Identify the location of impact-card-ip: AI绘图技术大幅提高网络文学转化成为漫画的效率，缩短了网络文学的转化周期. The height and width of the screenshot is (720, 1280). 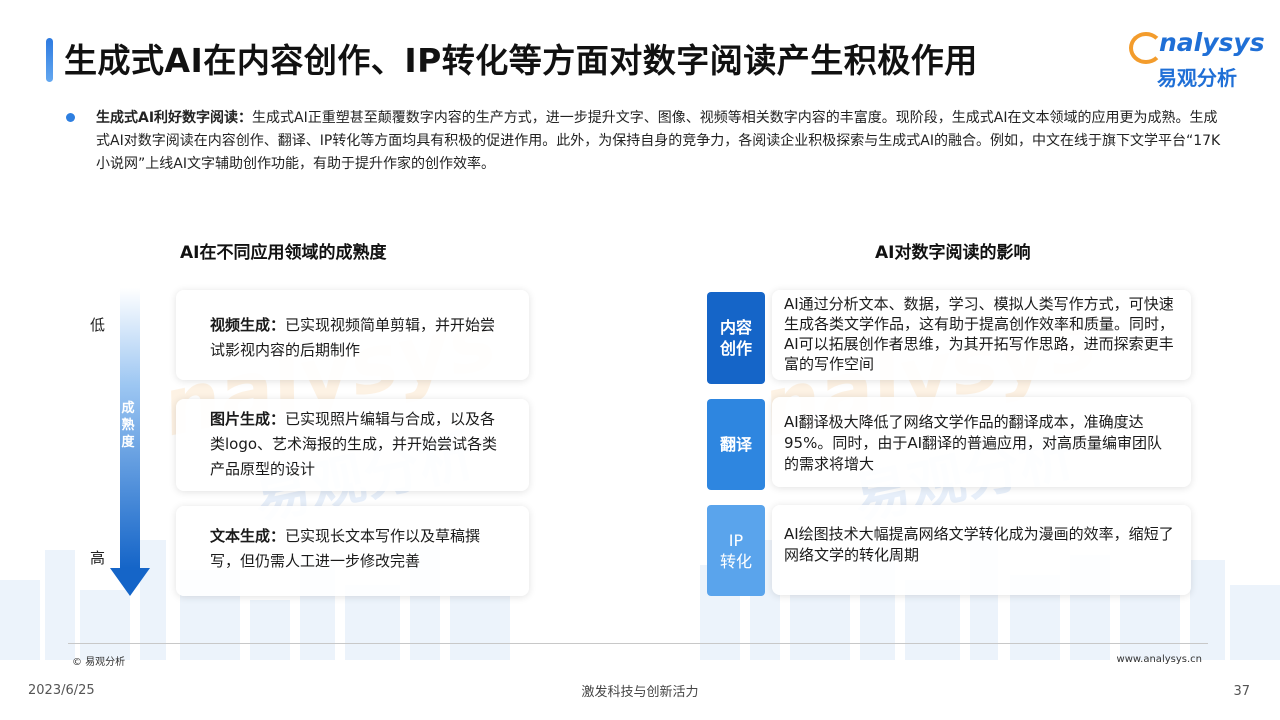
(981, 550).